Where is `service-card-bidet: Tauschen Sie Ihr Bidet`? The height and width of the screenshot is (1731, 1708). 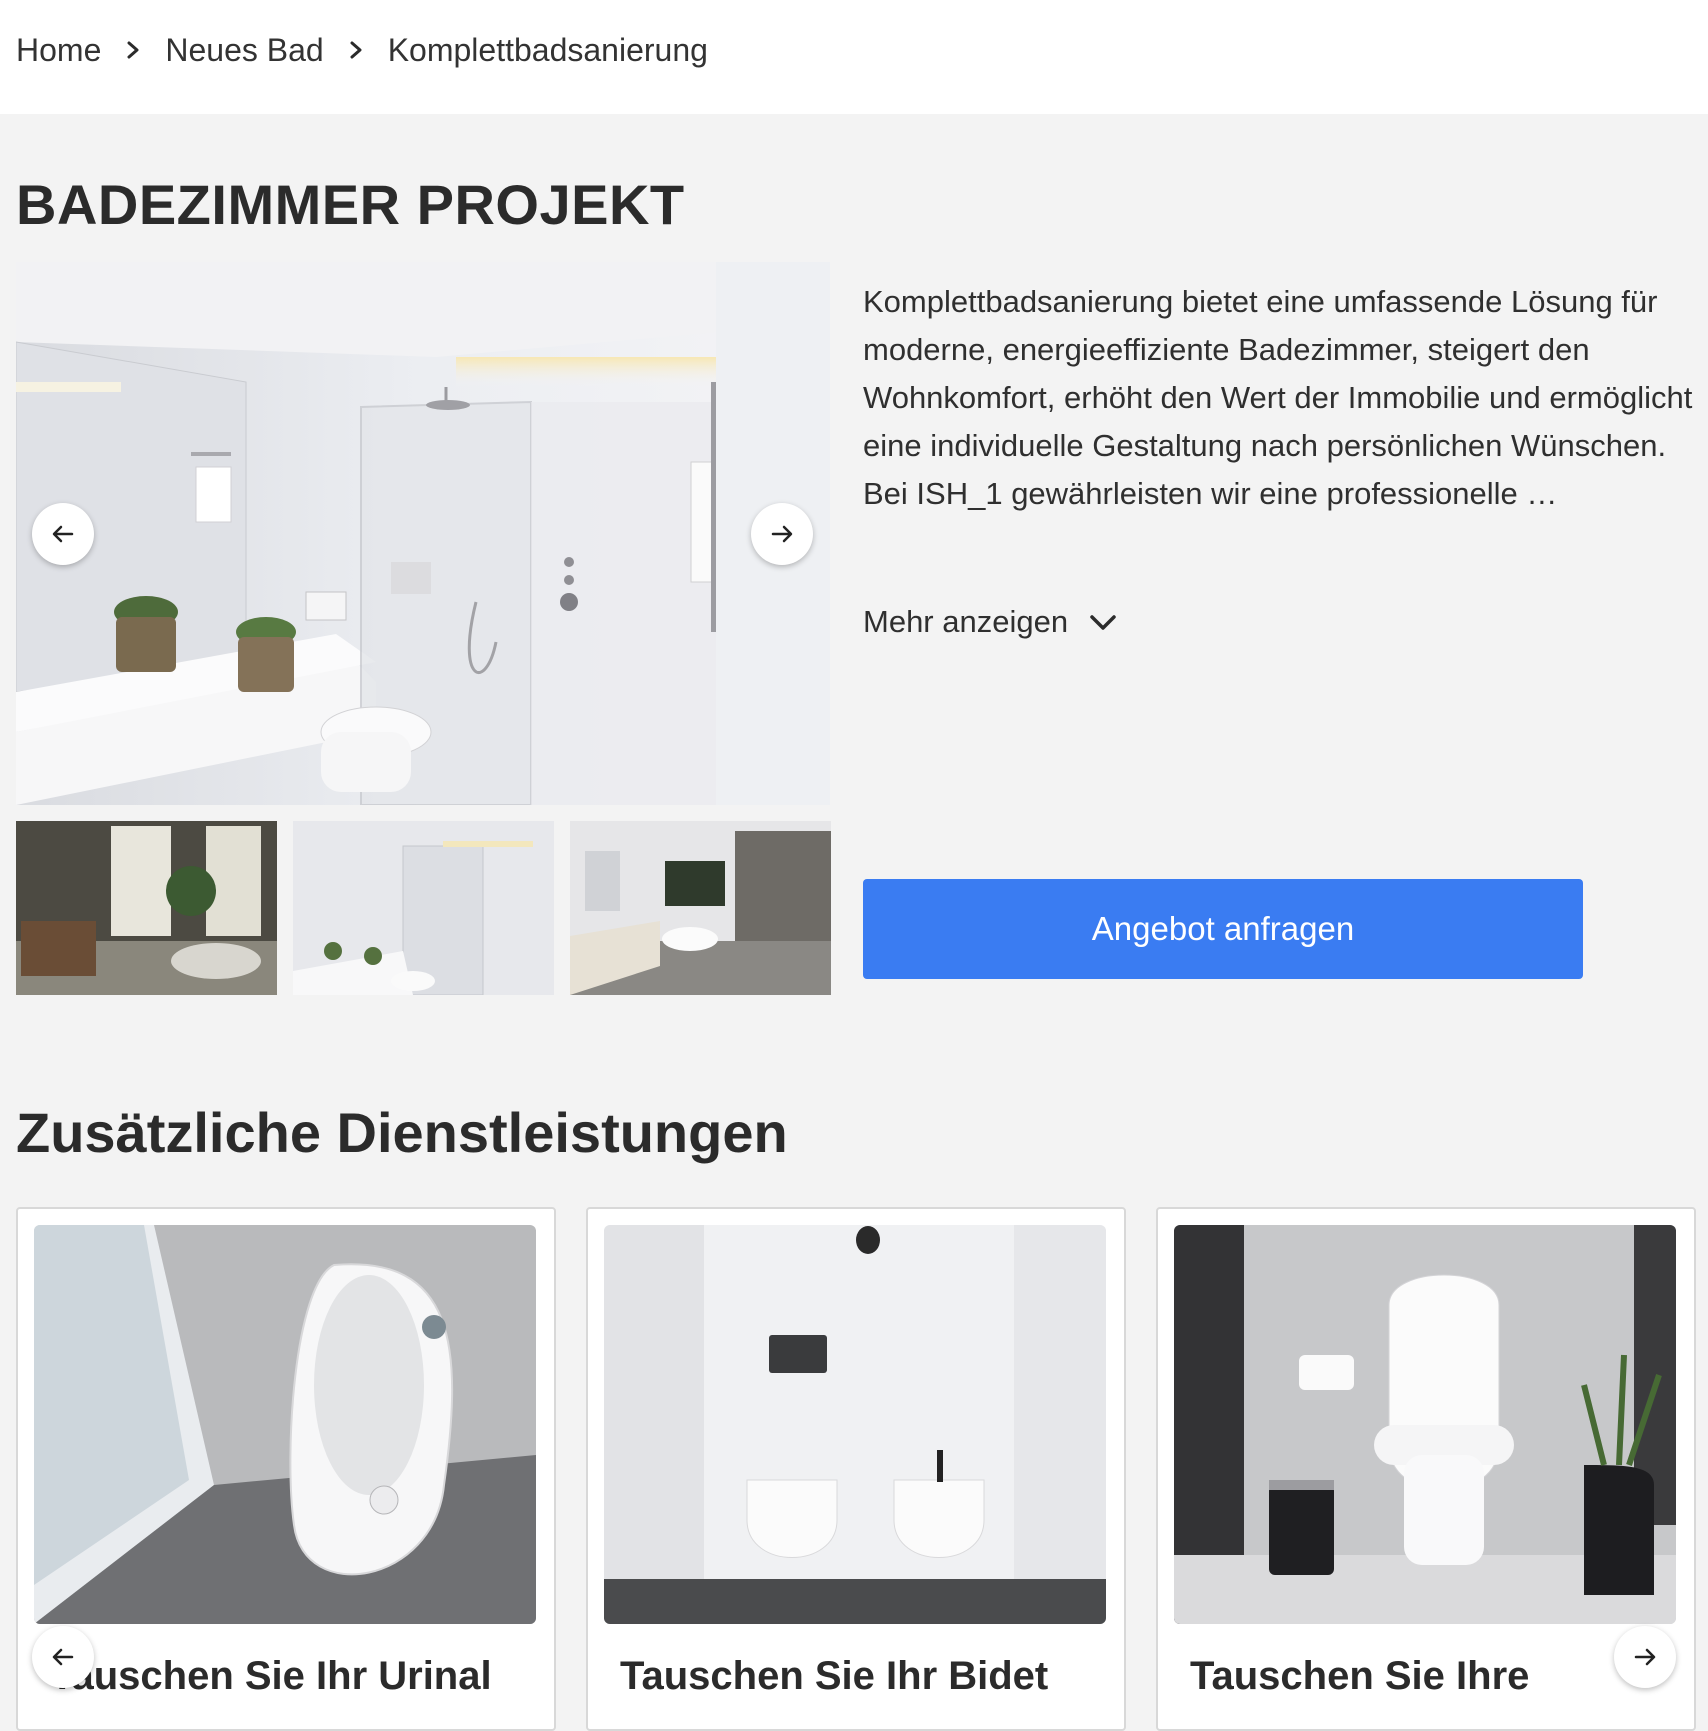
service-card-bidet: Tauschen Sie Ihr Bidet is located at coordinates (856, 1469).